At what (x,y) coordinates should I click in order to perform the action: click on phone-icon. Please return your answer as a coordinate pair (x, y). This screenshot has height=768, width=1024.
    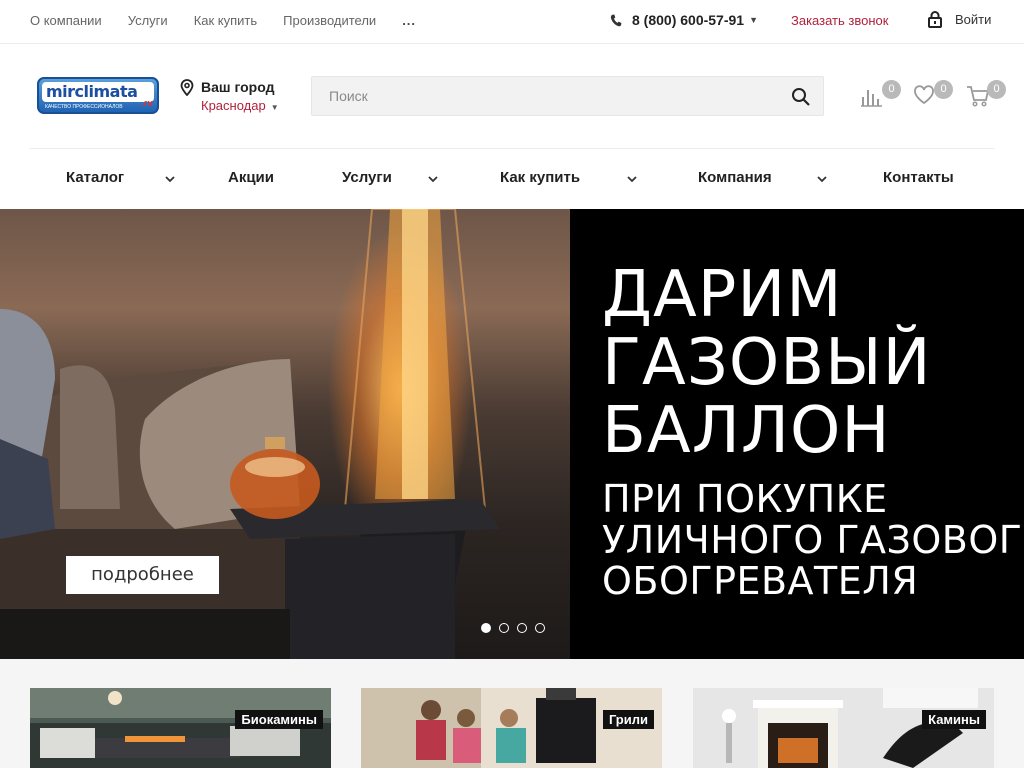
    Looking at the image, I should click on (616, 20).